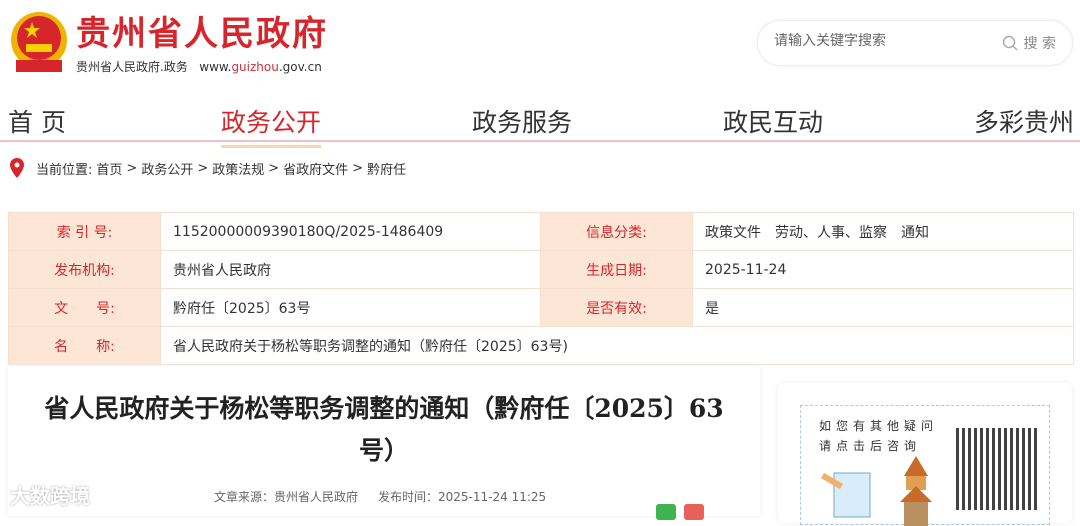  I want to click on article-title: 省人民政府关于杨松等职务调整的通知（黔府任〔2025〕63号）, so click(384, 429).